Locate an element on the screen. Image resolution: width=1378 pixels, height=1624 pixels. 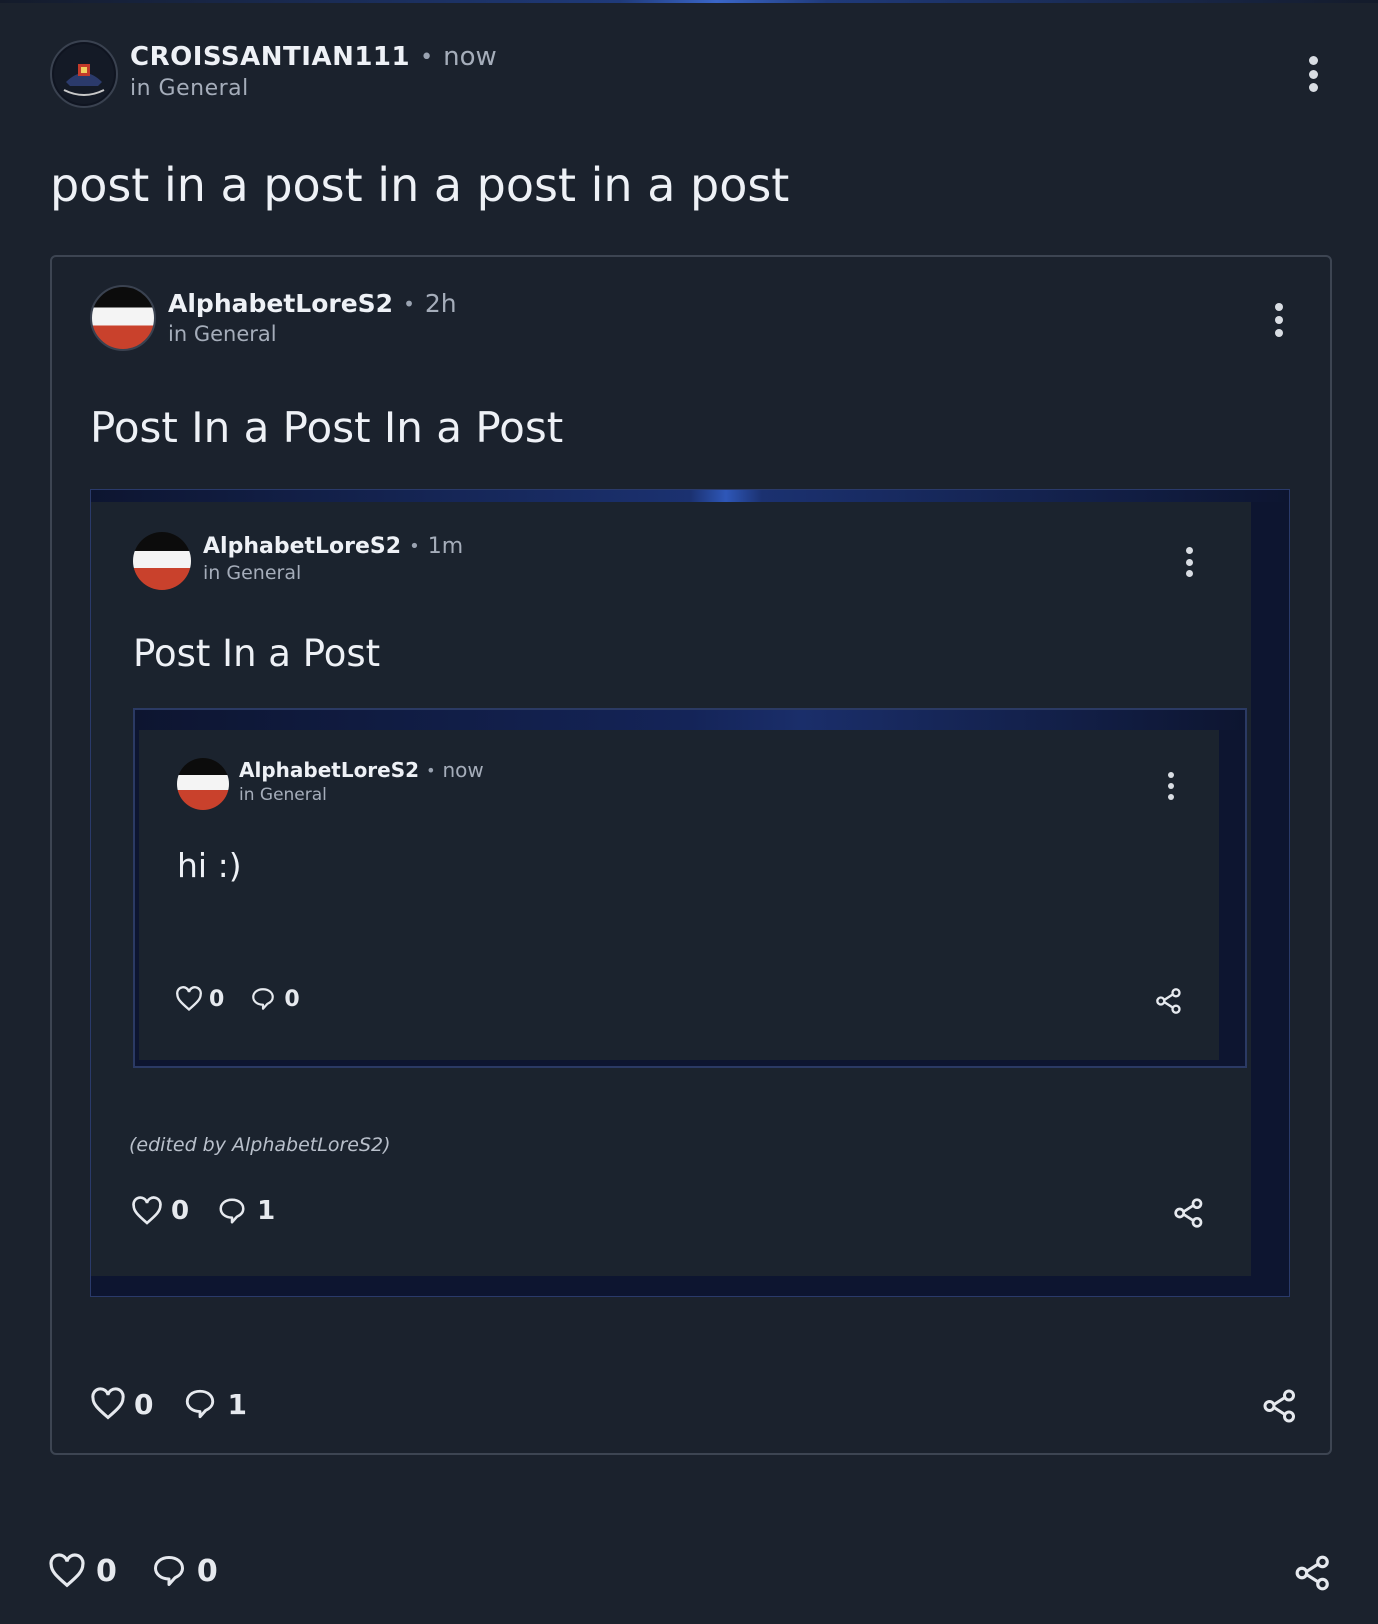
post-title: hi :) is located at coordinates (209, 865).